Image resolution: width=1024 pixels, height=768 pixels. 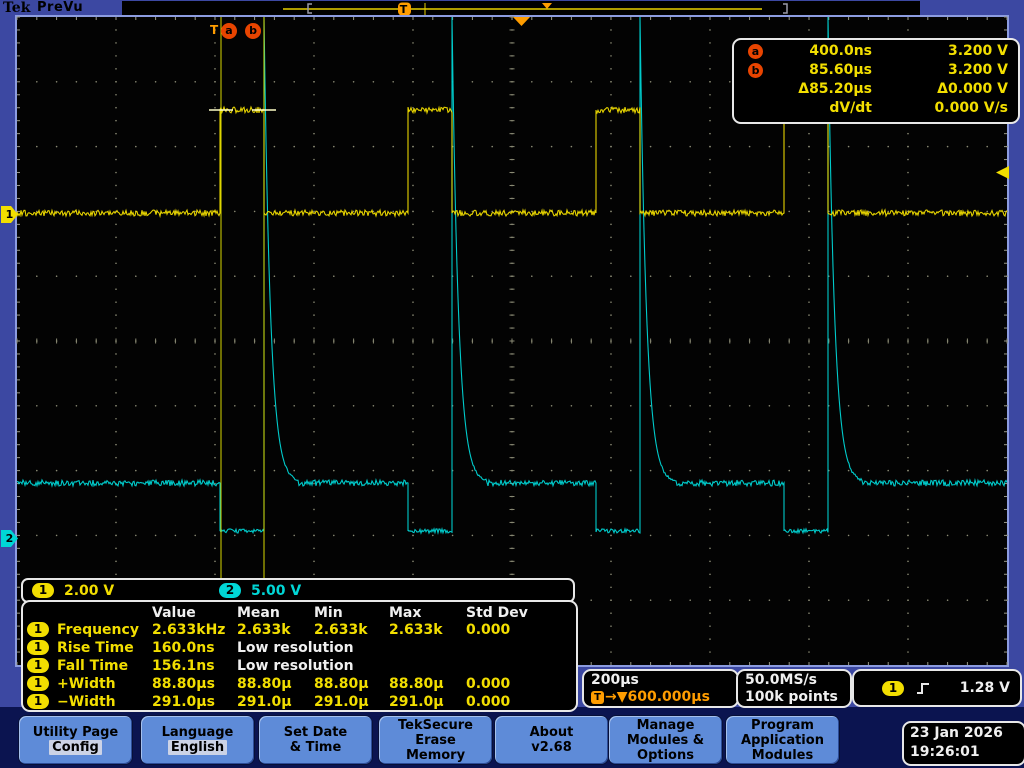 What do you see at coordinates (497, 613) in the screenshot?
I see `measurement-header: Std Dev` at bounding box center [497, 613].